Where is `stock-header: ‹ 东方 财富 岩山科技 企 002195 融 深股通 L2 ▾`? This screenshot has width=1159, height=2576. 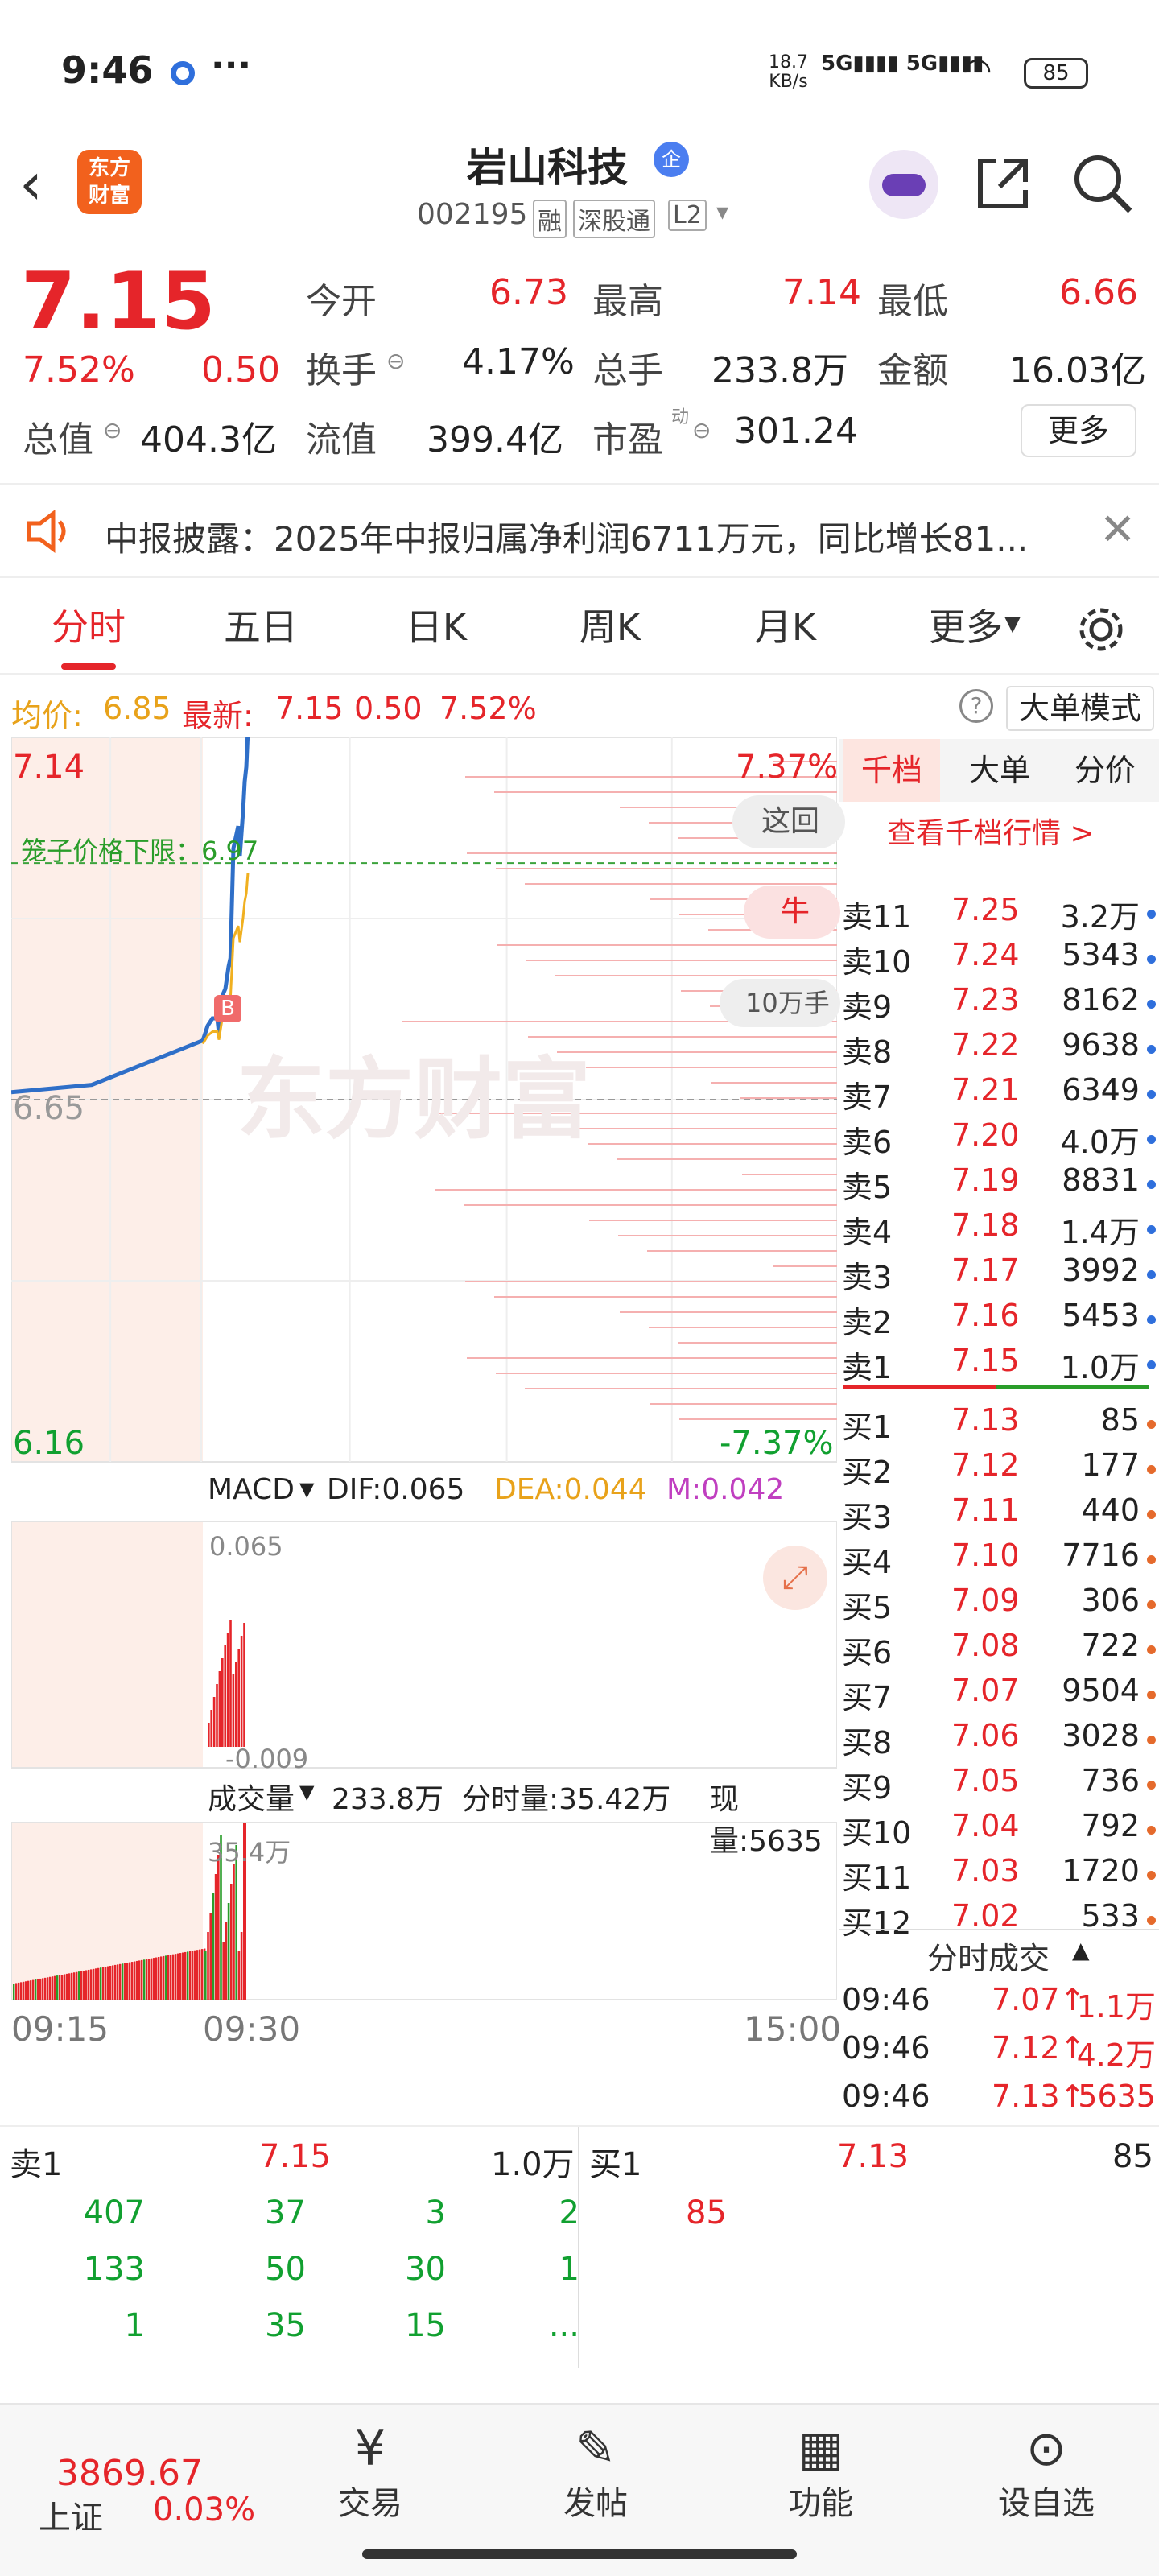
stock-header: ‹ 东方 财富 岩山科技 企 002195 融 深股通 L2 ▾ is located at coordinates (579, 181).